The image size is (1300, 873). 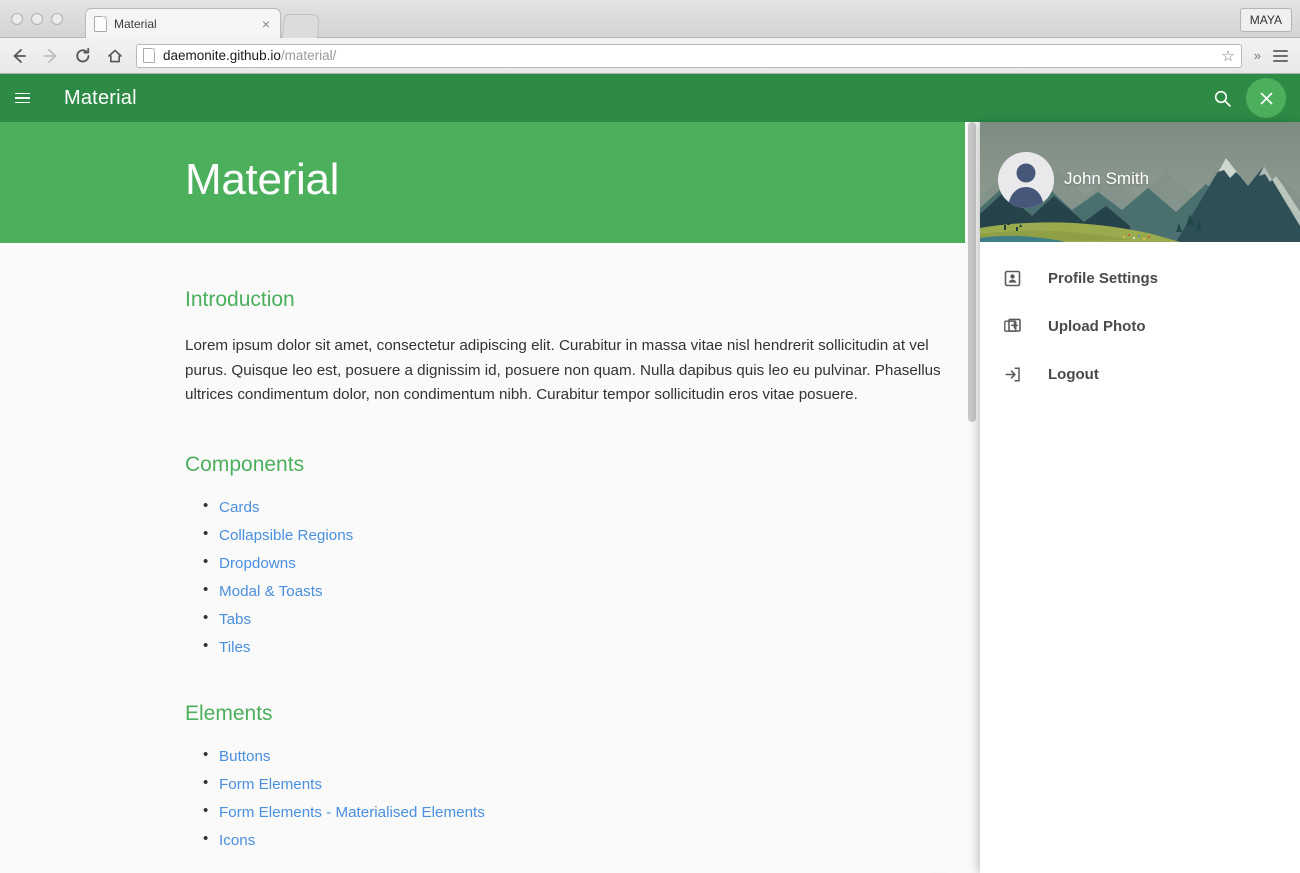 I want to click on drawer-item-label: Logout, so click(x=1073, y=374).